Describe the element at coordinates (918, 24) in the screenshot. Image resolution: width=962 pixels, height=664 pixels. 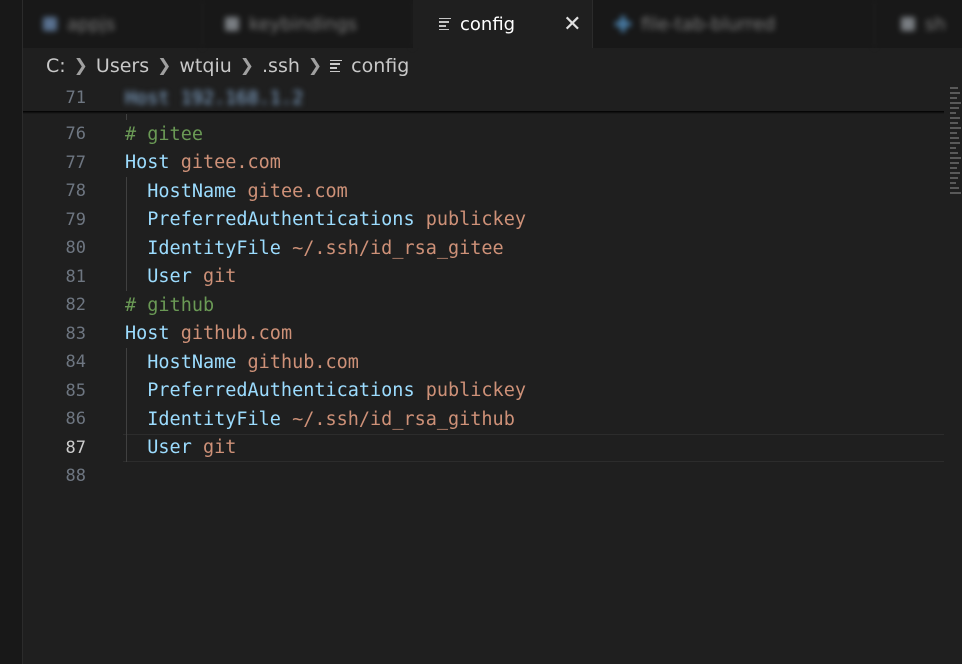
I see `tab-sh: sh` at that location.